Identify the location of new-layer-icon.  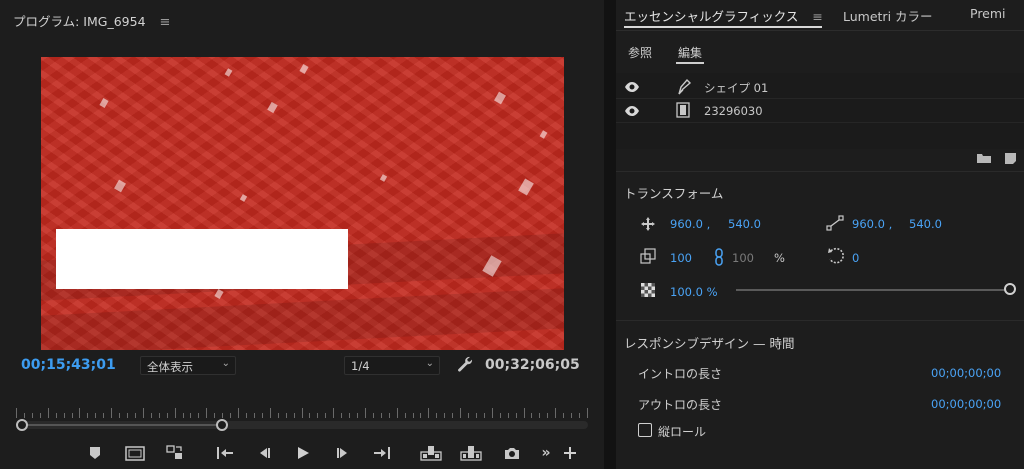
(1010, 159).